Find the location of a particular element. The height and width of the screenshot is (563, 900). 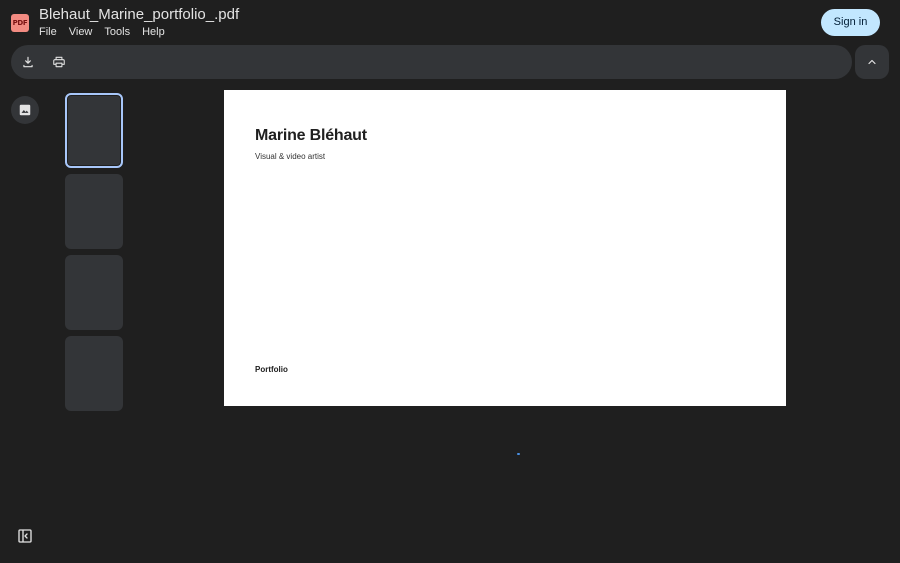

menu-view: View is located at coordinates (81, 32).